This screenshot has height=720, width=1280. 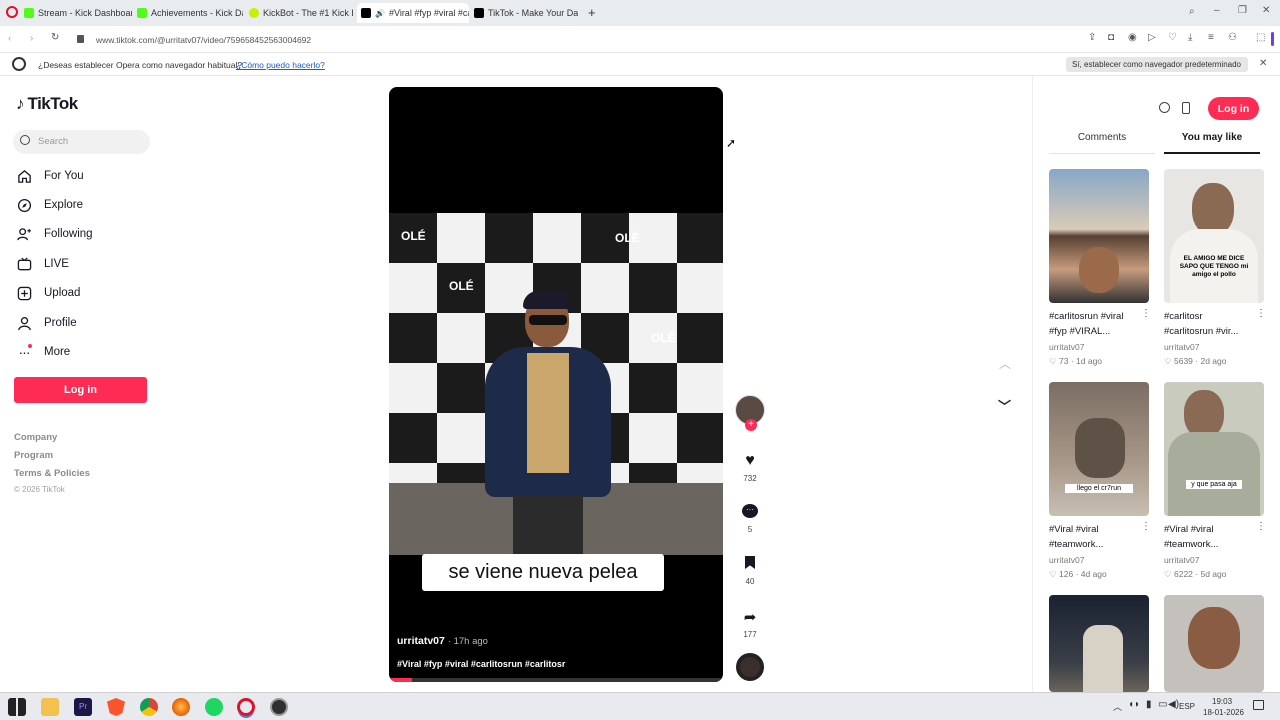 What do you see at coordinates (43, 352) in the screenshot?
I see `sidebar-item-more: ··· More` at bounding box center [43, 352].